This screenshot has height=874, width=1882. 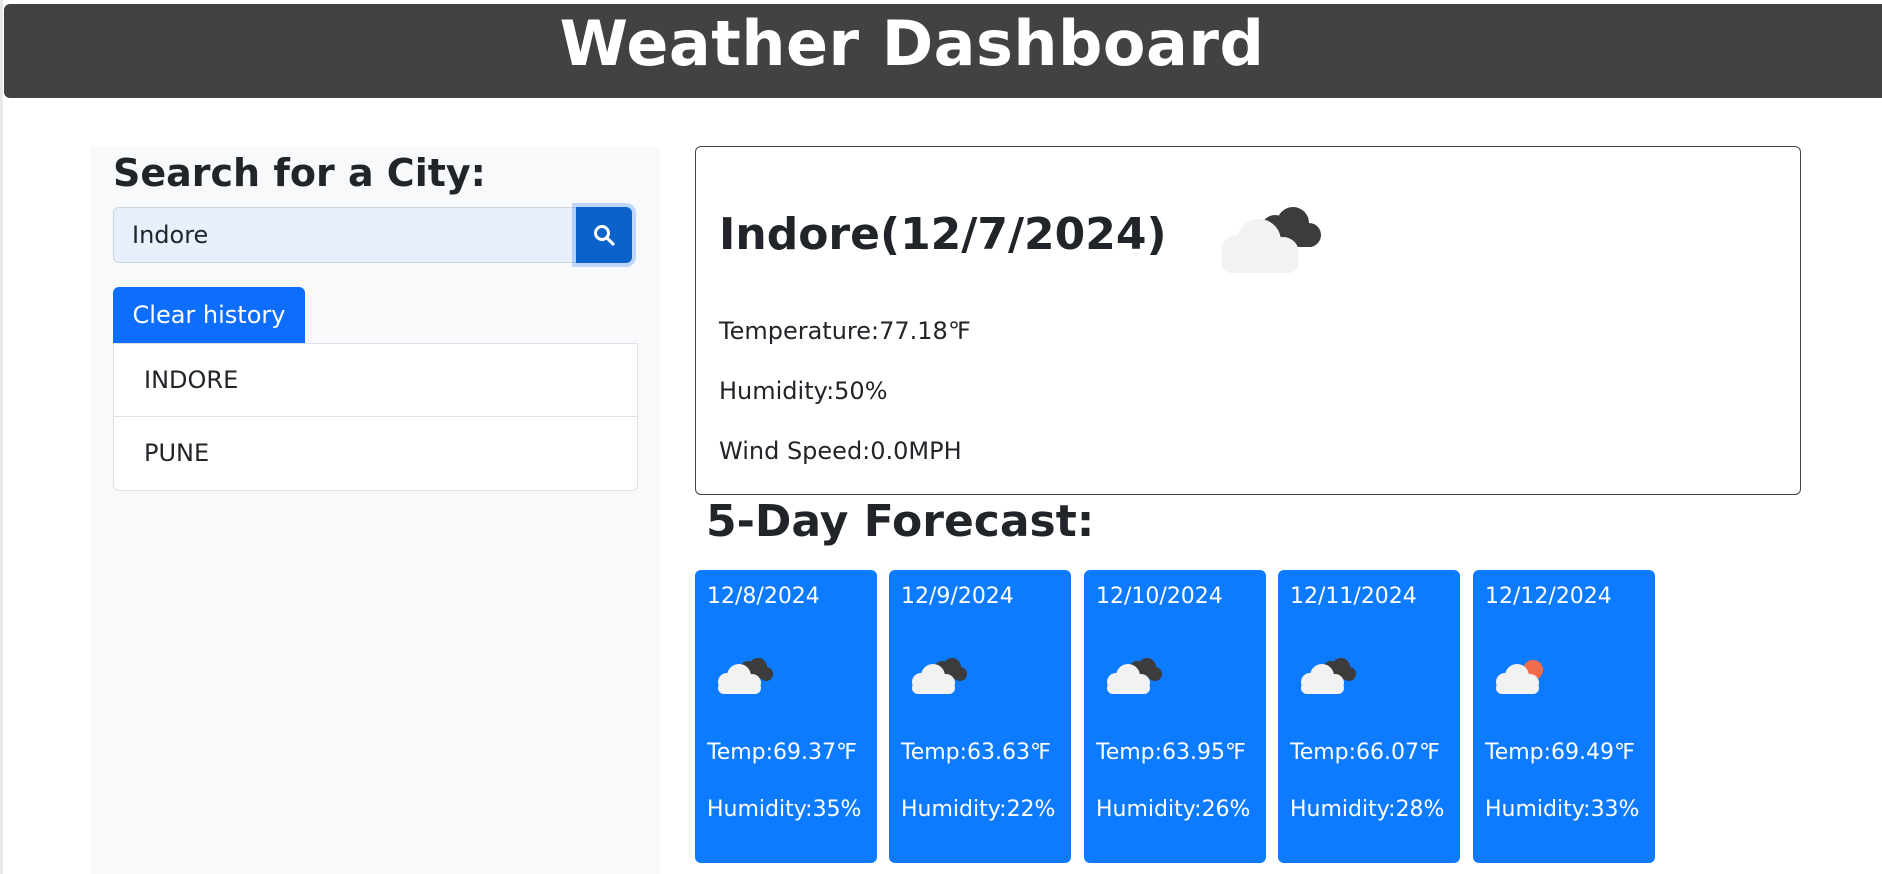 What do you see at coordinates (1548, 596) in the screenshot?
I see `forecast-date: 12/12/2024` at bounding box center [1548, 596].